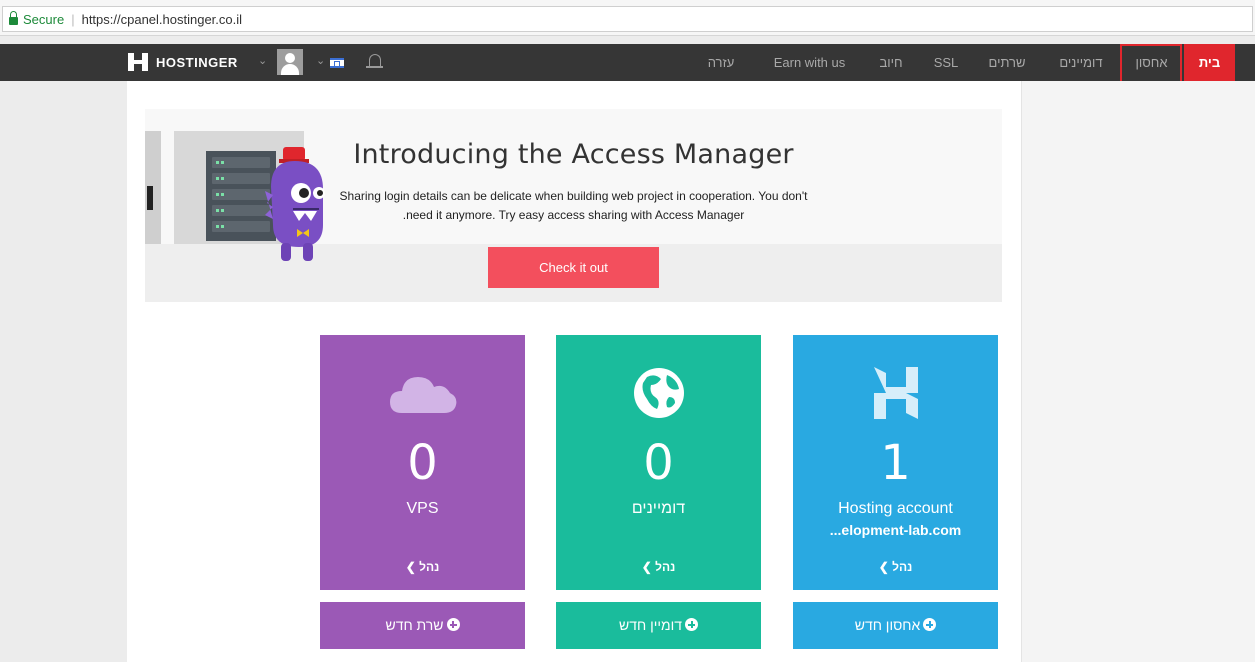  I want to click on brand-name: HOSTINGER, so click(197, 62).